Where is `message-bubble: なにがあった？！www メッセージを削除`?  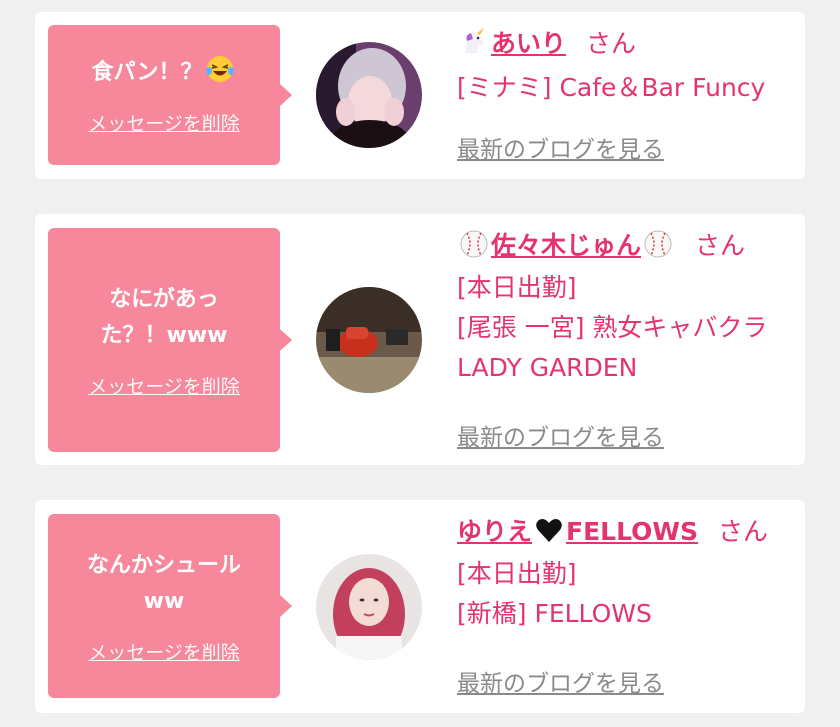 message-bubble: なにがあった？！www メッセージを削除 is located at coordinates (170, 340).